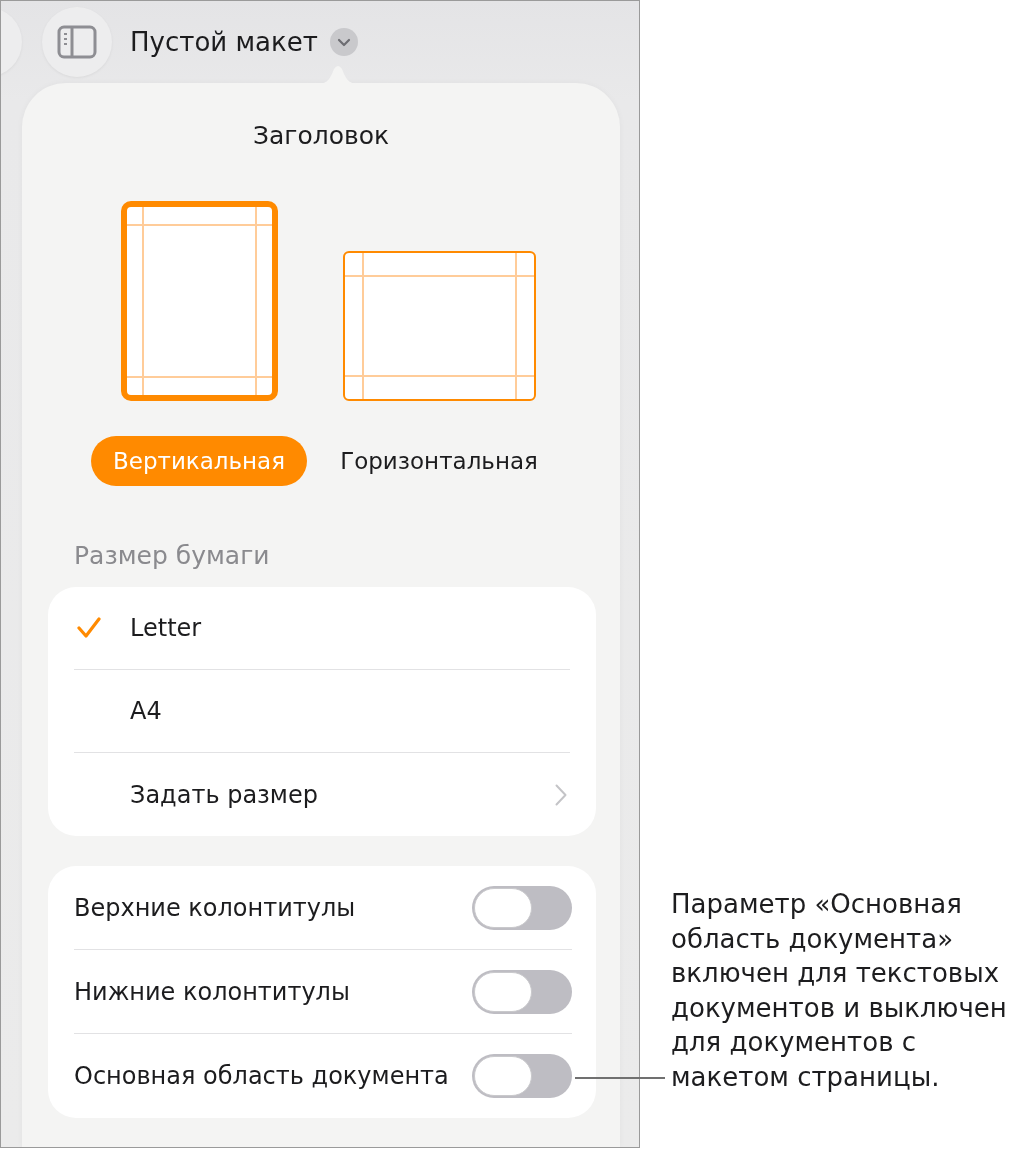  What do you see at coordinates (212, 991) in the screenshot?
I see `toggle-label: Нижние колонтитулы` at bounding box center [212, 991].